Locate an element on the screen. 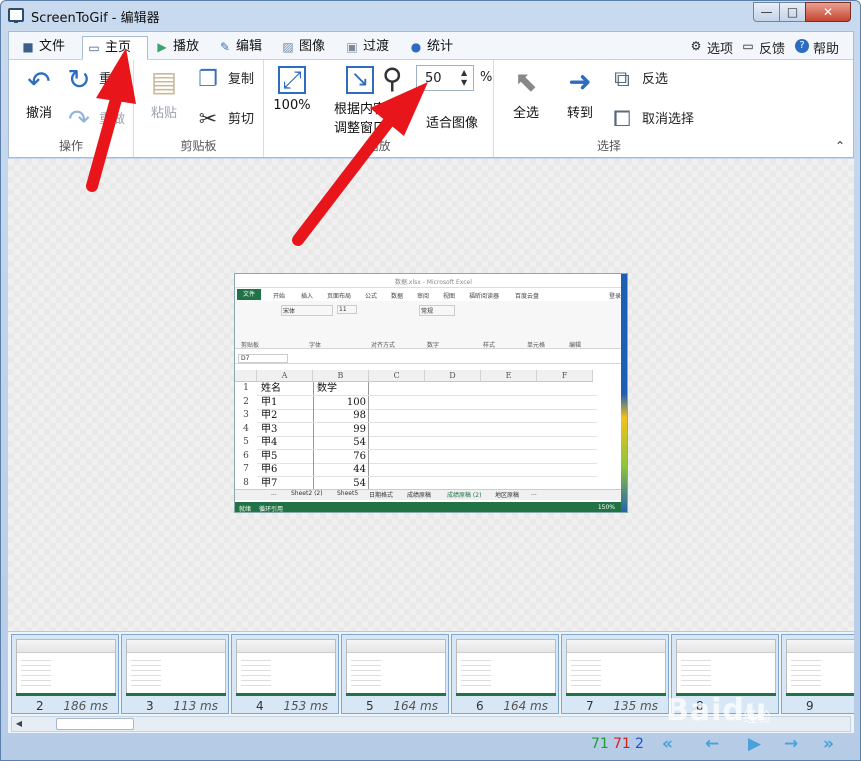 Image resolution: width=861 pixels, height=761 pixels. excel-column-header: B is located at coordinates (341, 376).